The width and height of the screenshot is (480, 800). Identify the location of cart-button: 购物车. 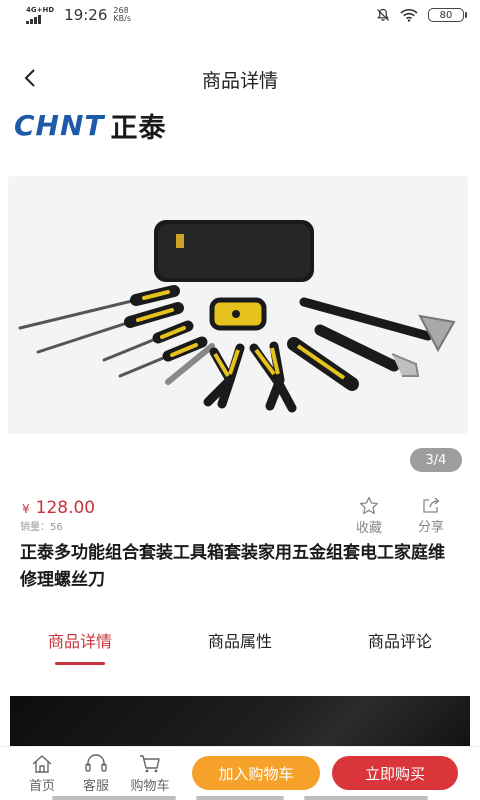
(150, 774).